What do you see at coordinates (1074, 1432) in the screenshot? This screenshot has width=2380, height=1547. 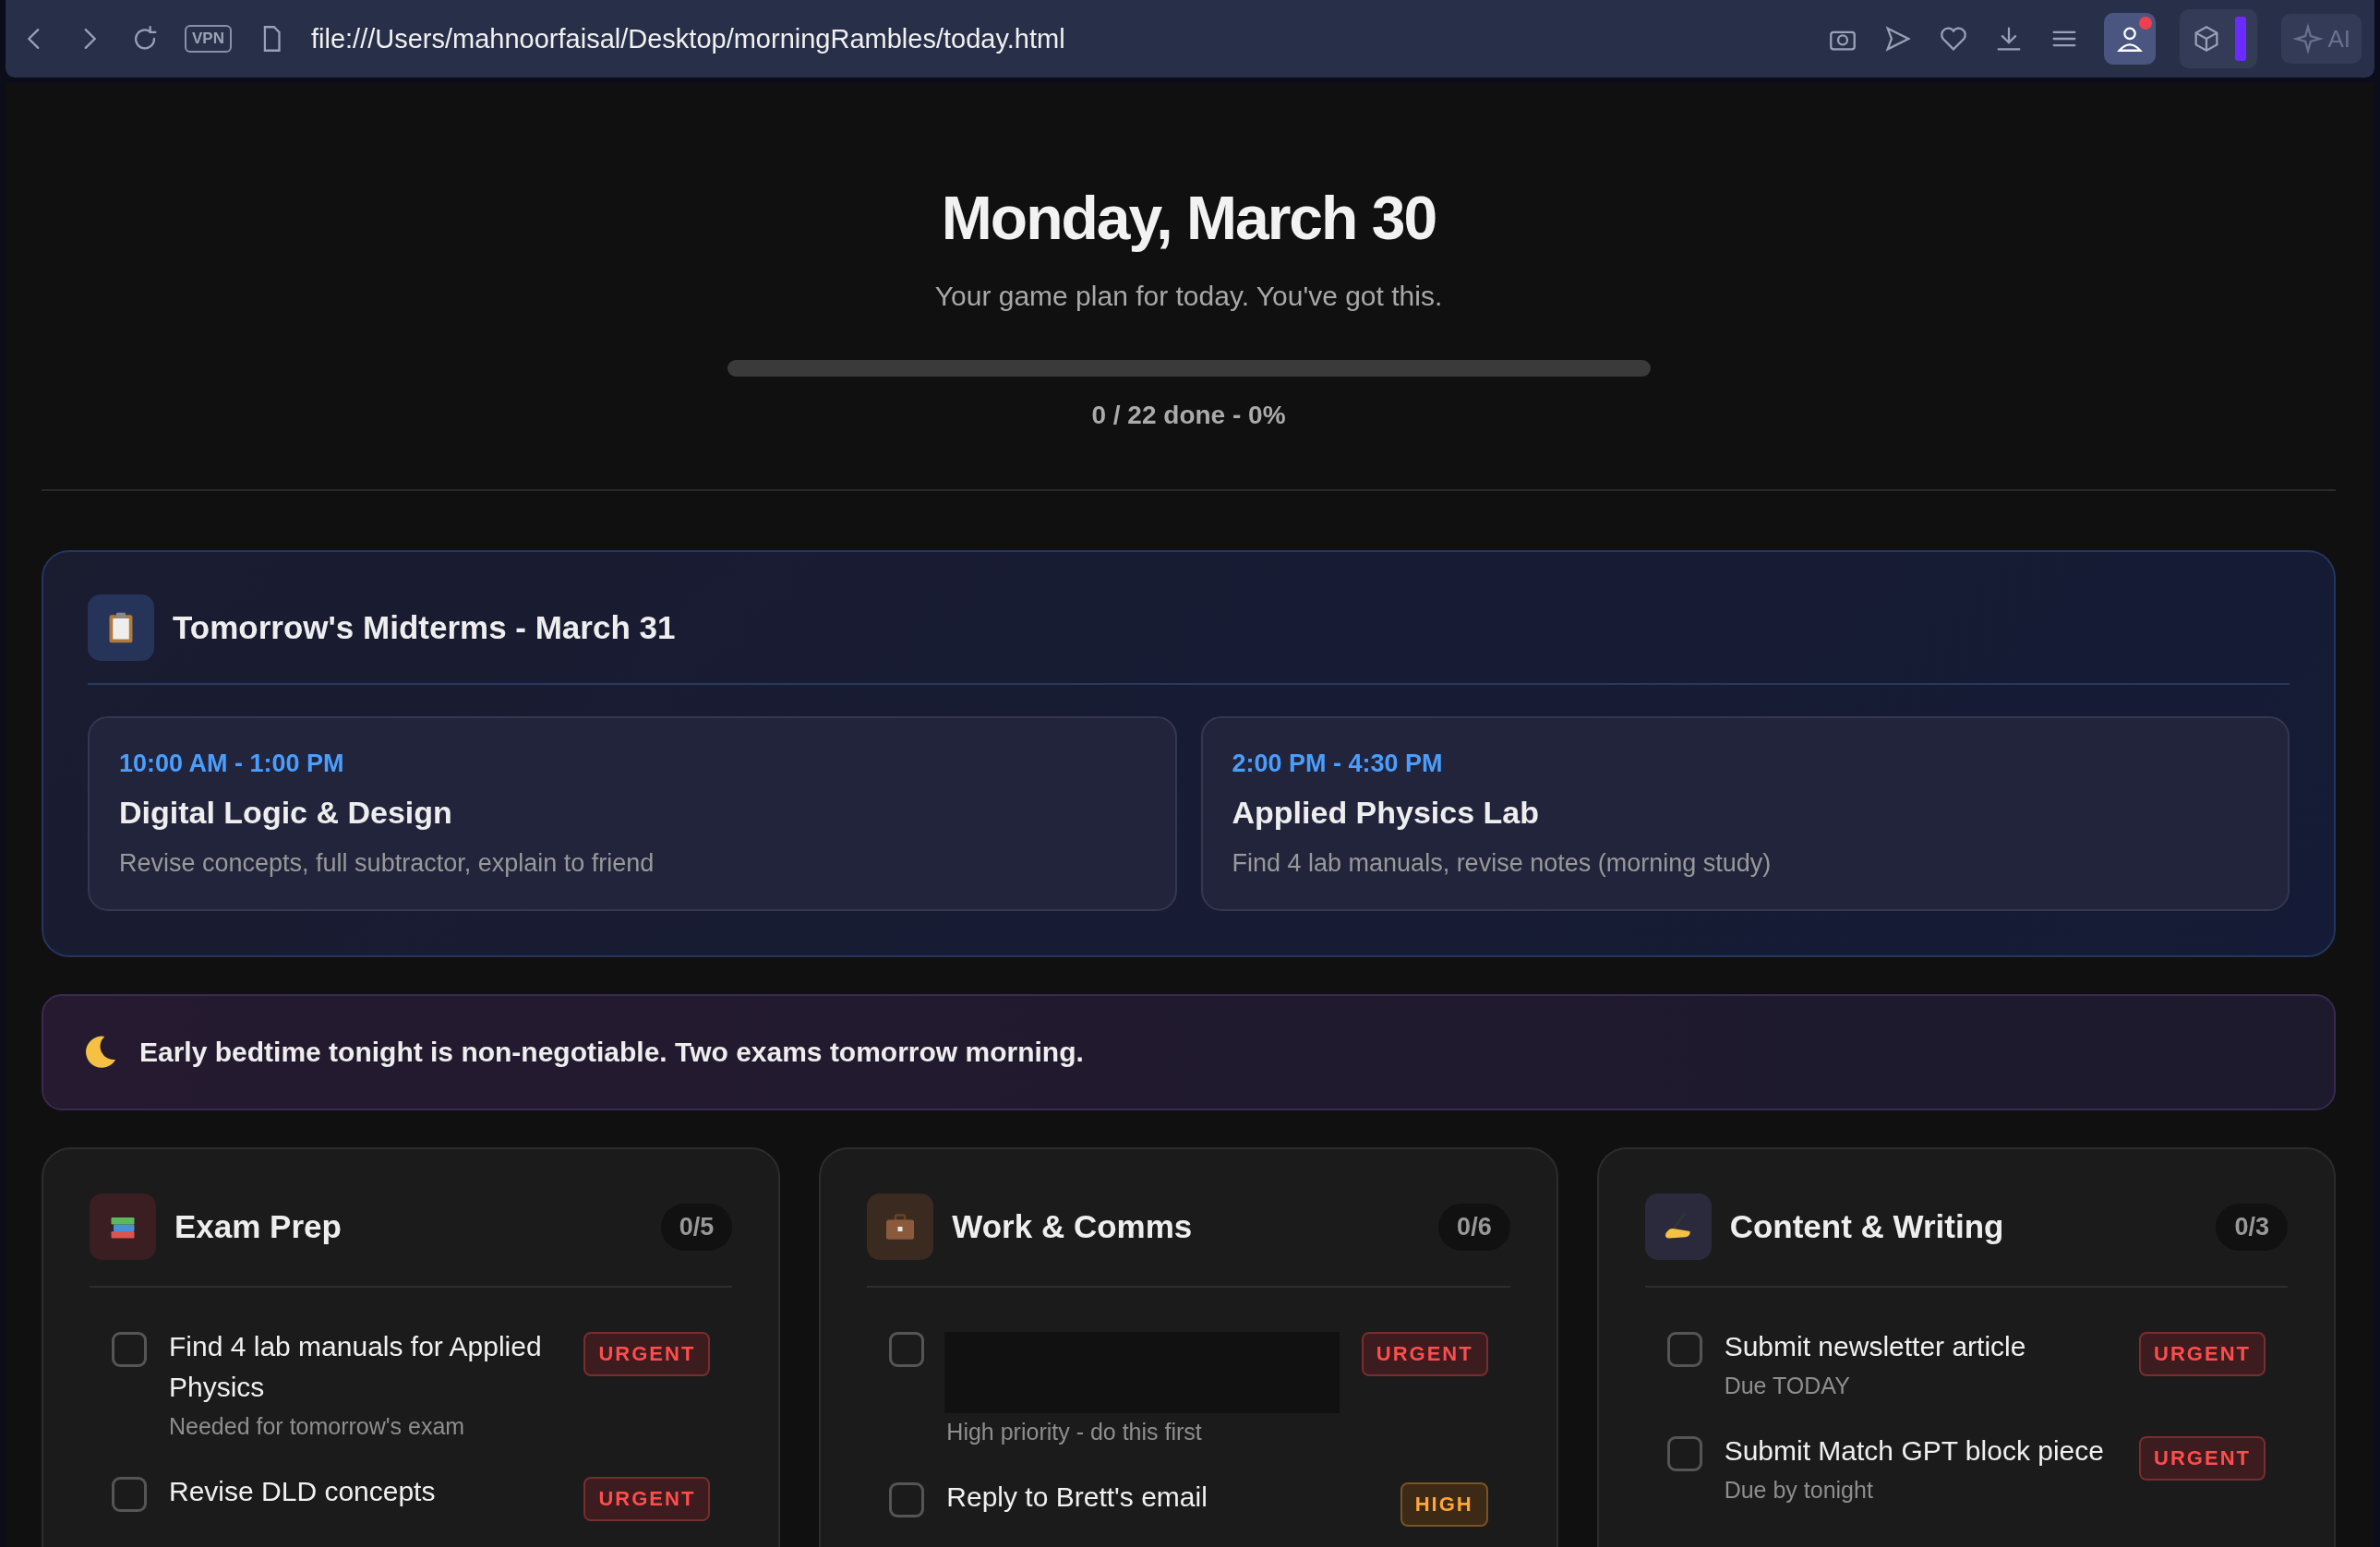 I see `task-note: High priority - do this first` at bounding box center [1074, 1432].